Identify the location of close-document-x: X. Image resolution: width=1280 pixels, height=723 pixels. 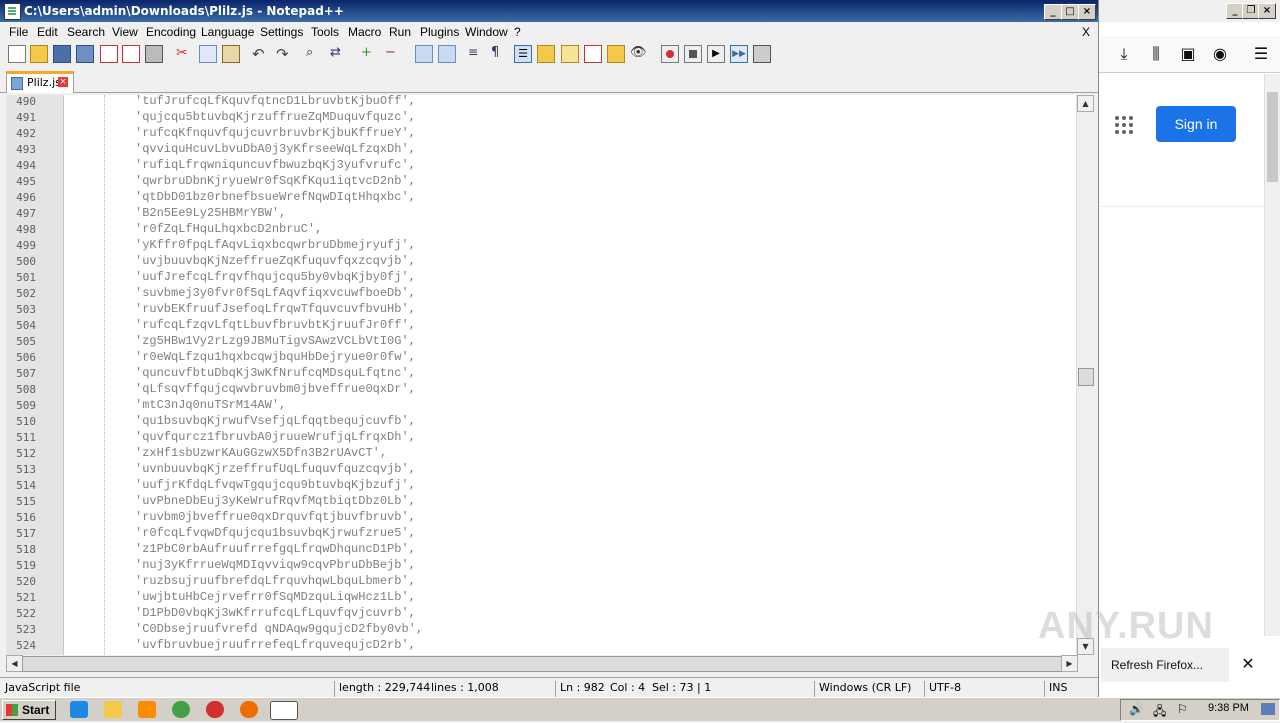
(1086, 32).